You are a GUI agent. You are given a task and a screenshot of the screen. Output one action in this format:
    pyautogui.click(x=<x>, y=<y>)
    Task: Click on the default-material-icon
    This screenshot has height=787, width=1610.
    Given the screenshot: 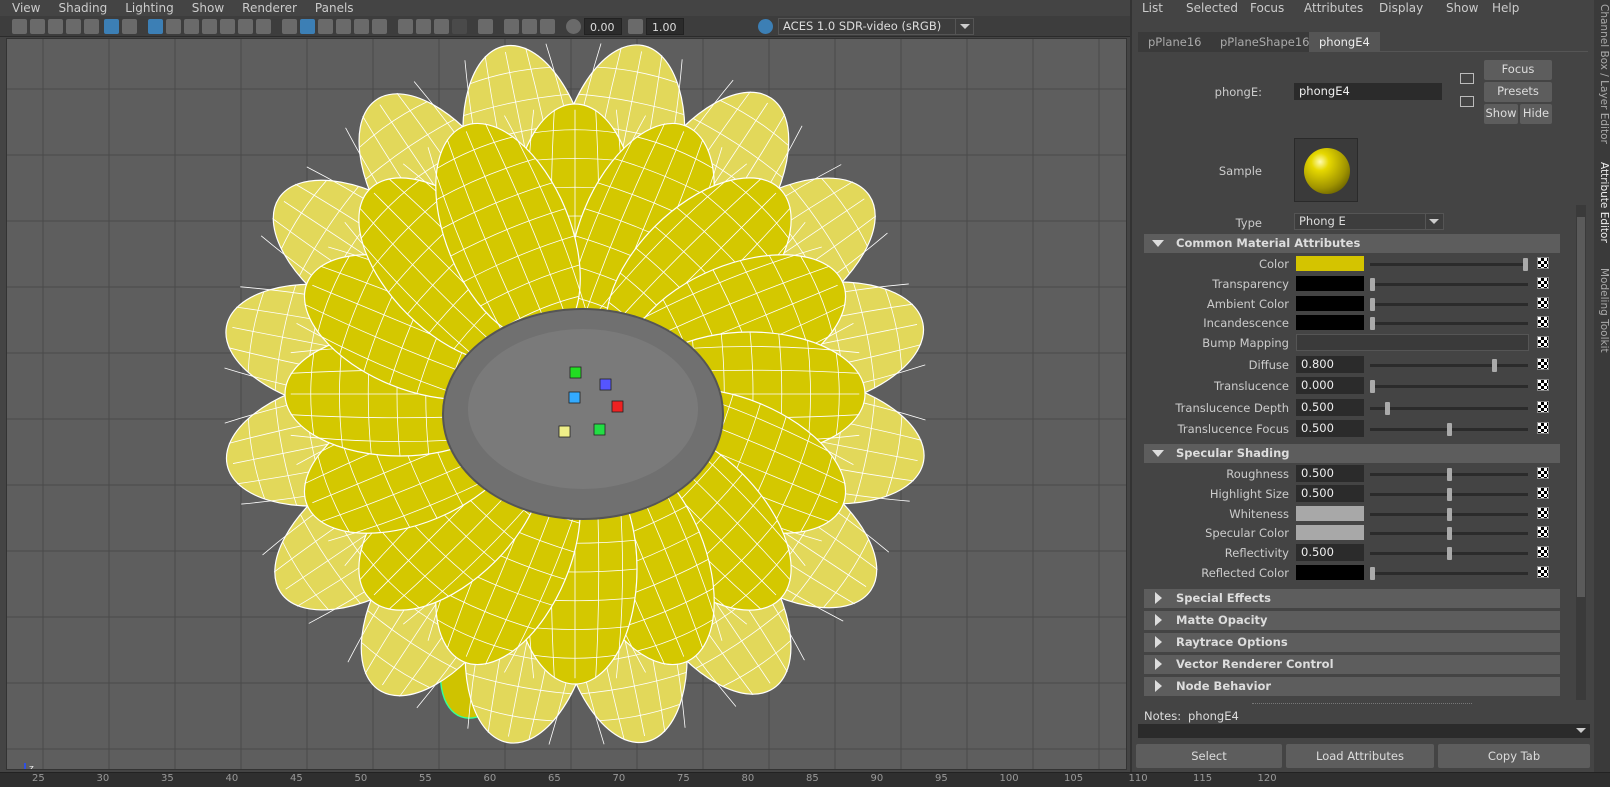 What is the action you would take?
    pyautogui.click(x=325, y=26)
    